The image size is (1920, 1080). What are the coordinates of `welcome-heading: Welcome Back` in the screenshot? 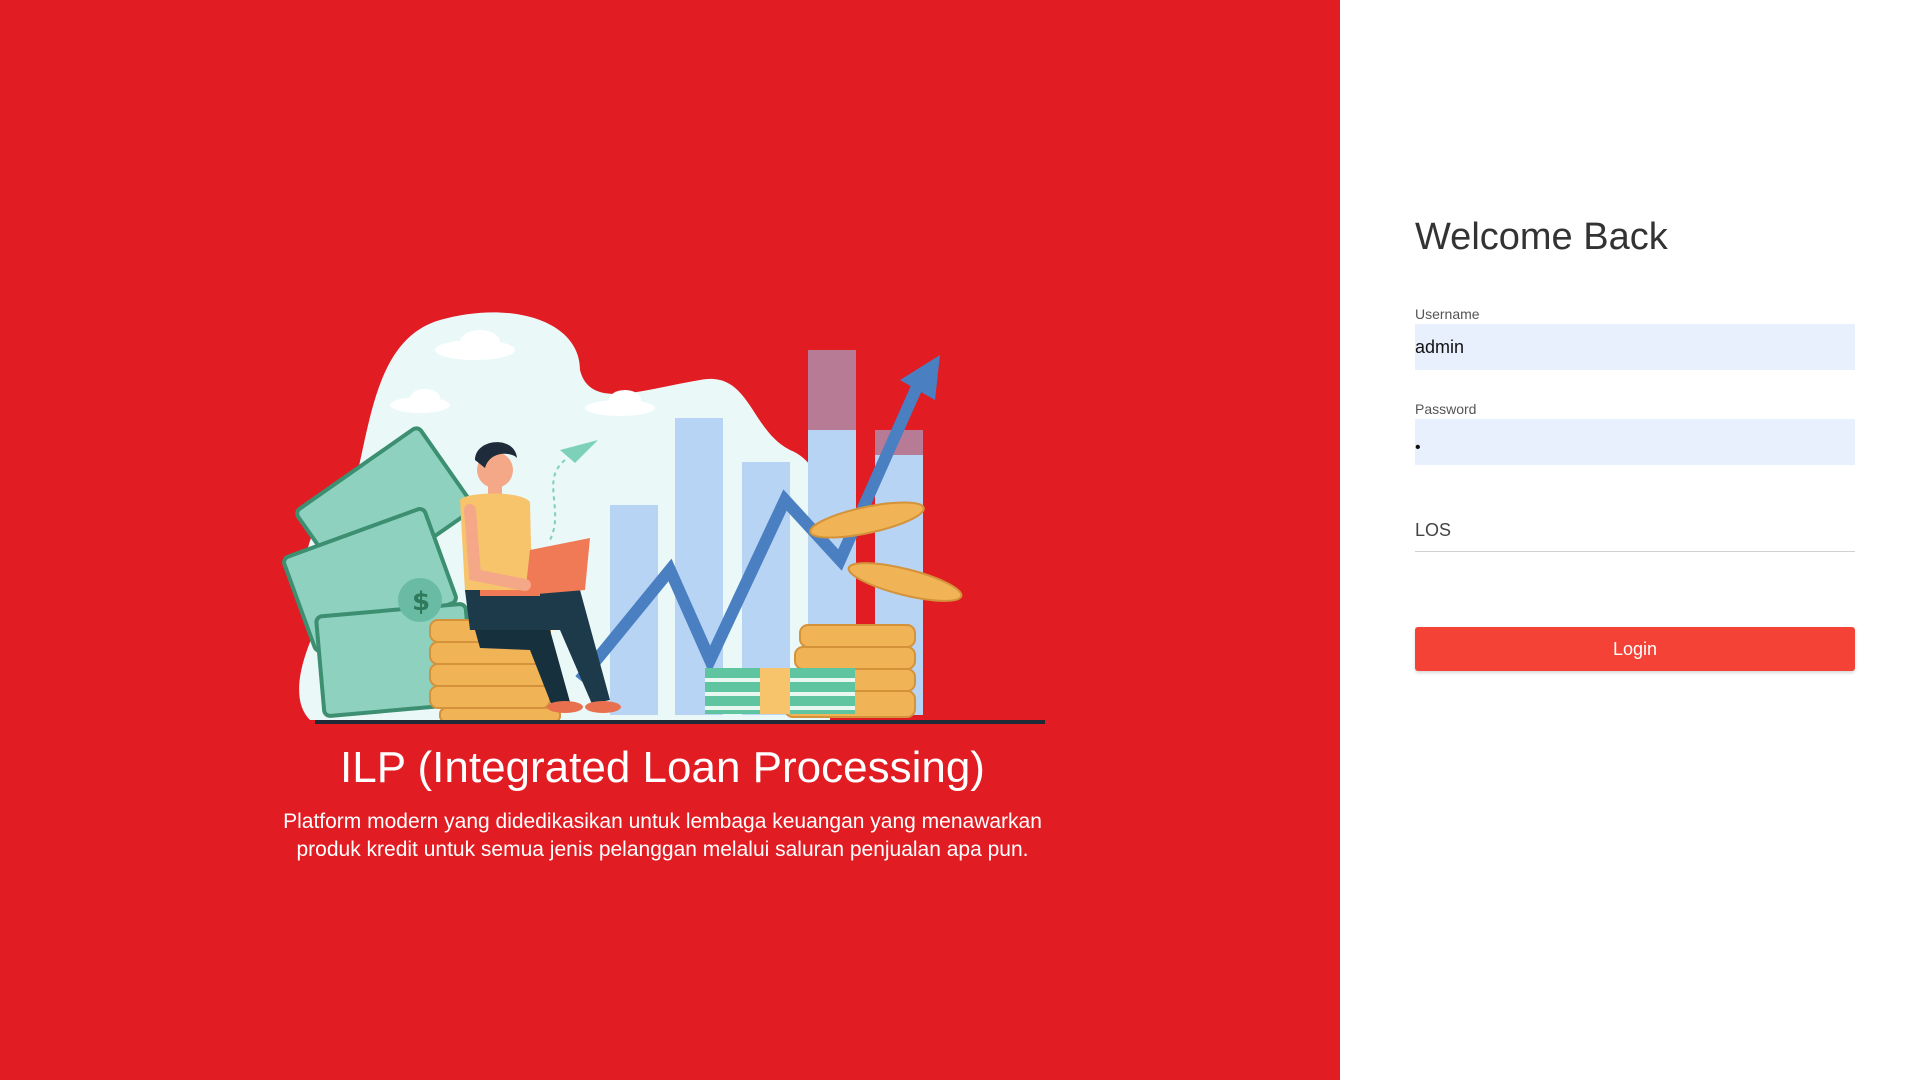 It's located at (1541, 237).